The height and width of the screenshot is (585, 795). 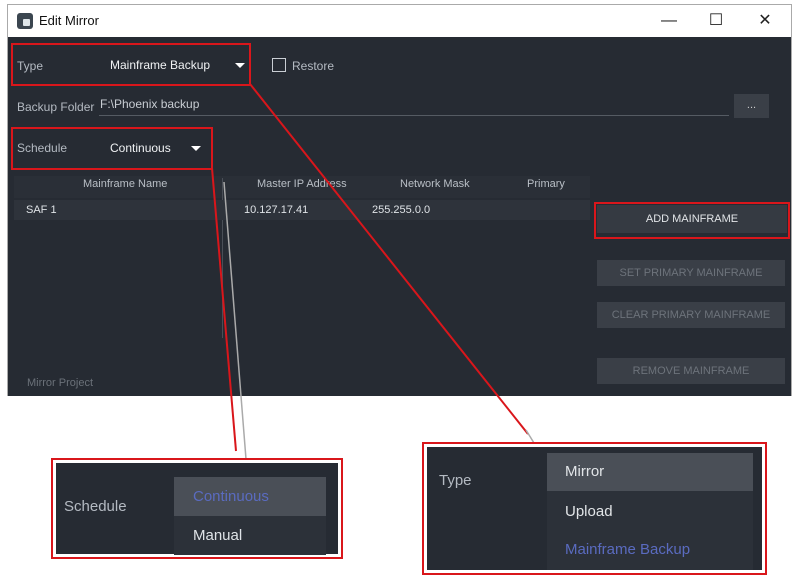 What do you see at coordinates (455, 480) in the screenshot?
I see `type-inset-label: Type` at bounding box center [455, 480].